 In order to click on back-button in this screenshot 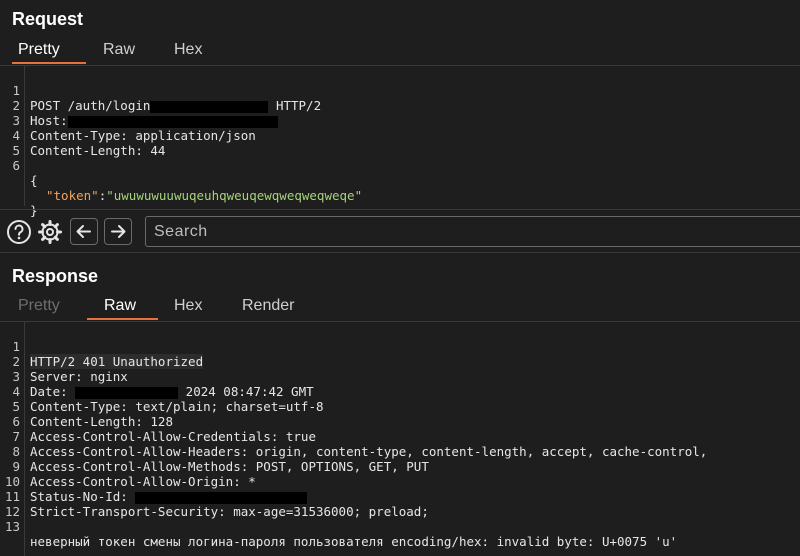, I will do `click(84, 231)`.